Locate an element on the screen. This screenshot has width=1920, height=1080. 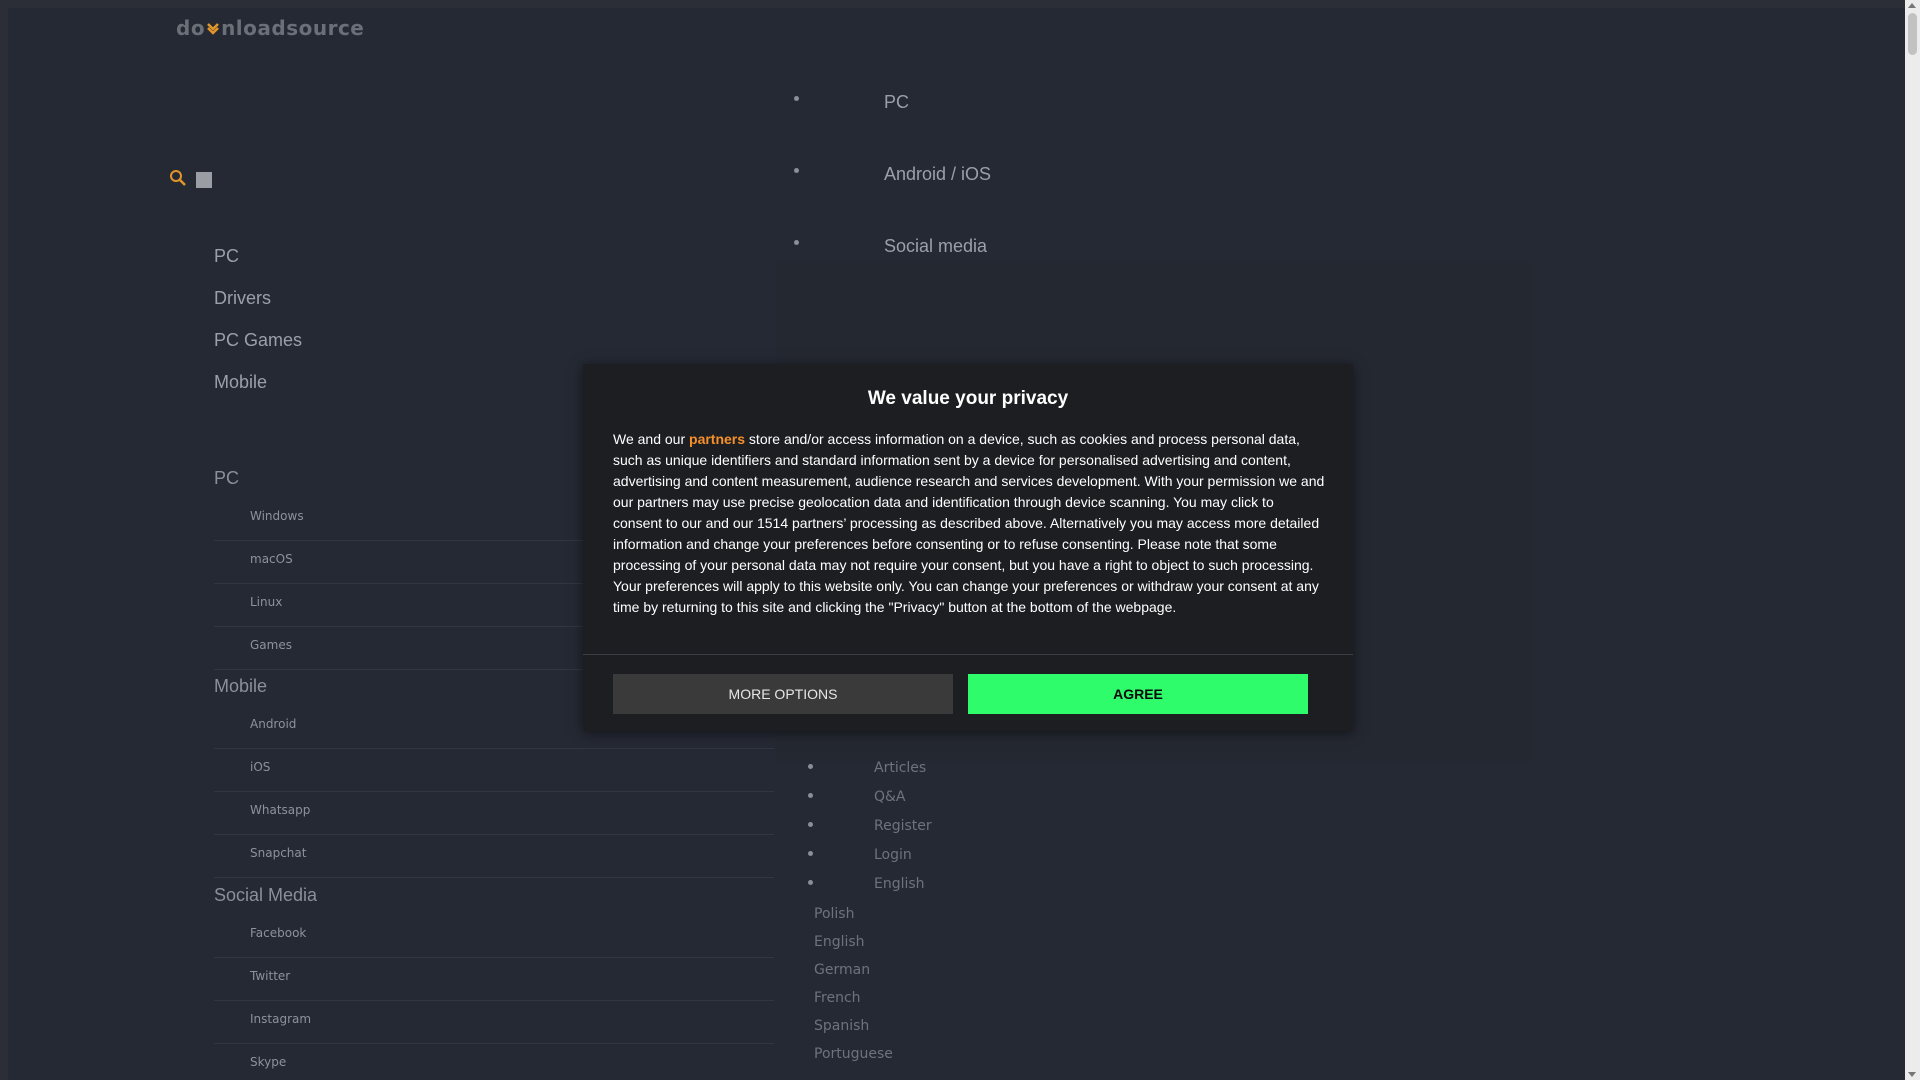
top-menu-pc: PC is located at coordinates (896, 102).